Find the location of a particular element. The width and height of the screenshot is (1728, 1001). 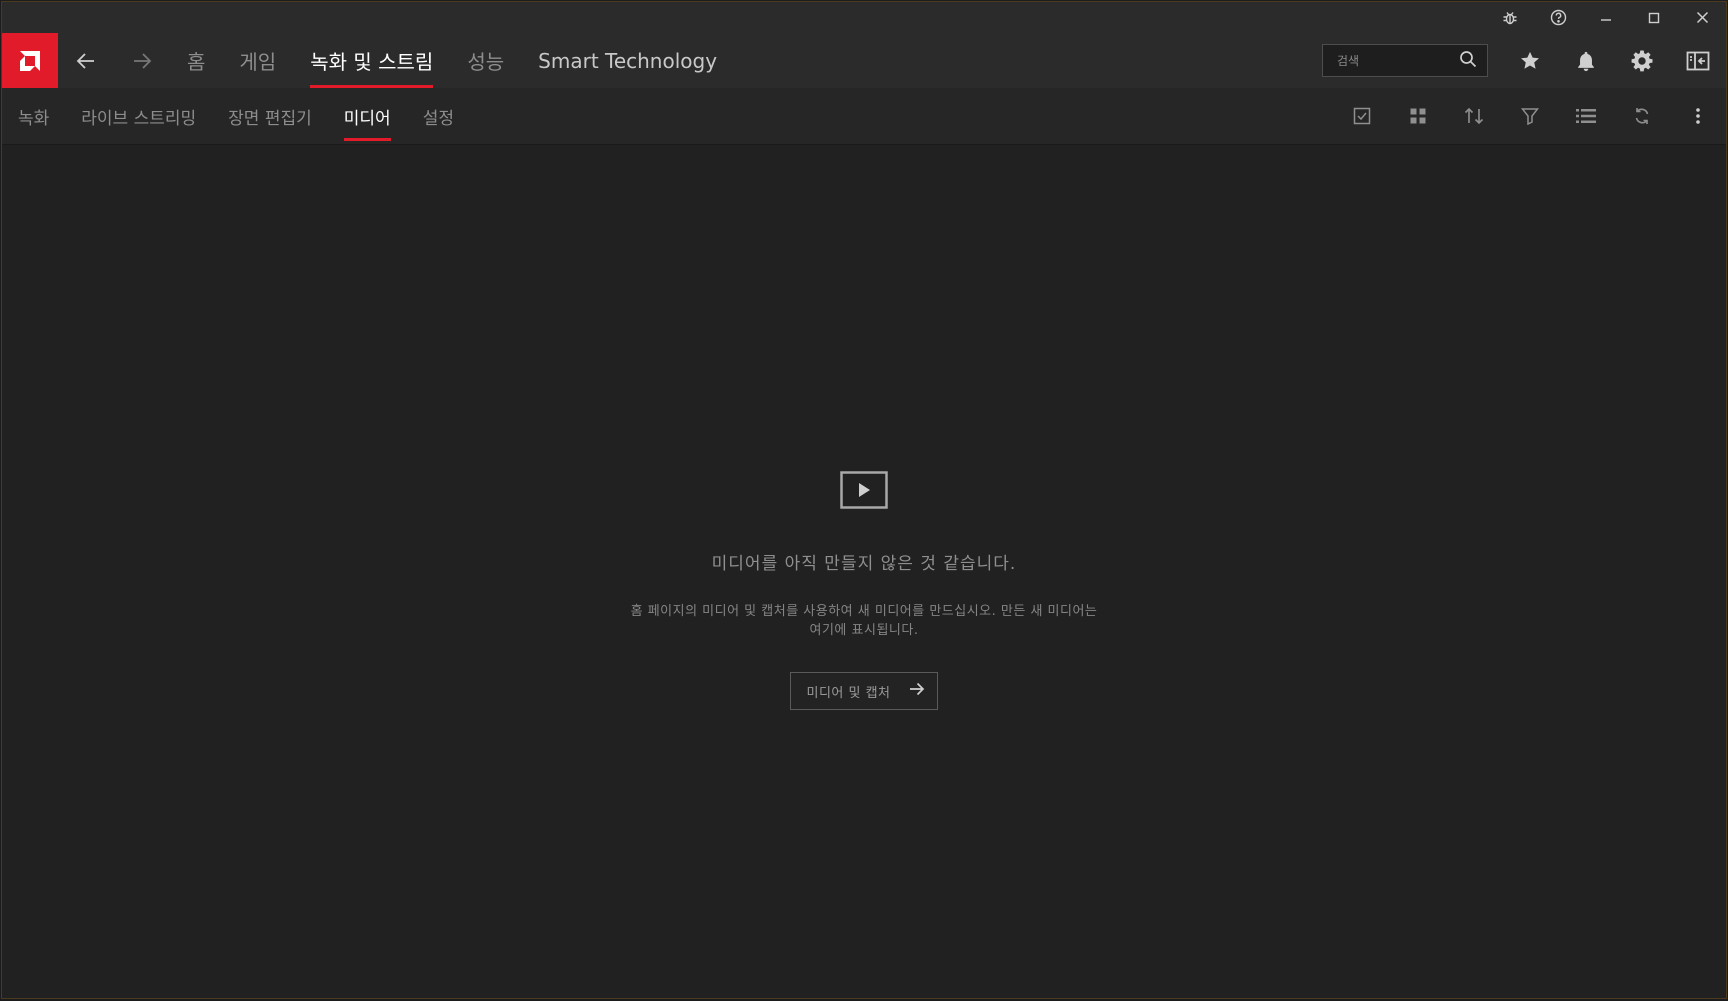

minimize-icon is located at coordinates (1606, 17).